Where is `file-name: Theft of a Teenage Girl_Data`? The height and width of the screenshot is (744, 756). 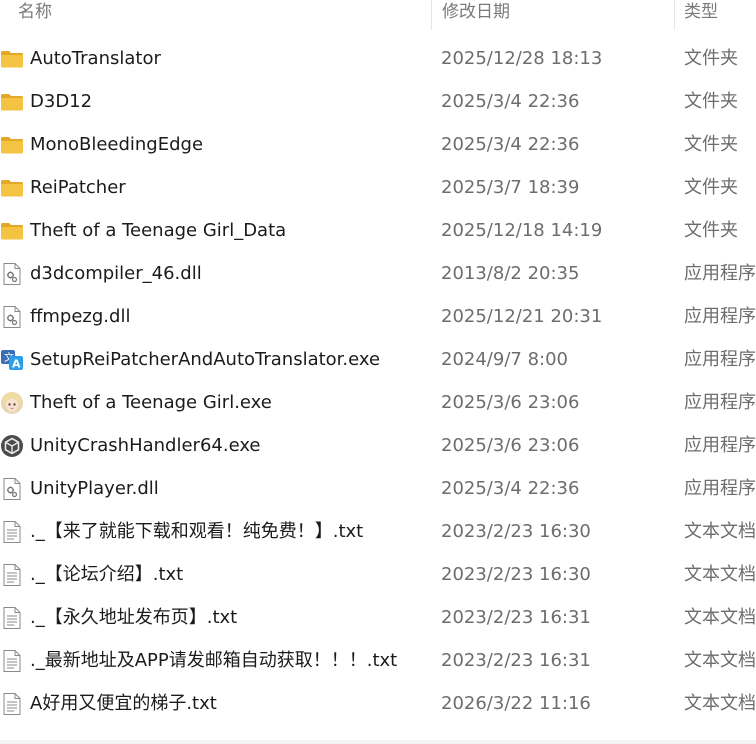
file-name: Theft of a Teenage Girl_Data is located at coordinates (158, 230).